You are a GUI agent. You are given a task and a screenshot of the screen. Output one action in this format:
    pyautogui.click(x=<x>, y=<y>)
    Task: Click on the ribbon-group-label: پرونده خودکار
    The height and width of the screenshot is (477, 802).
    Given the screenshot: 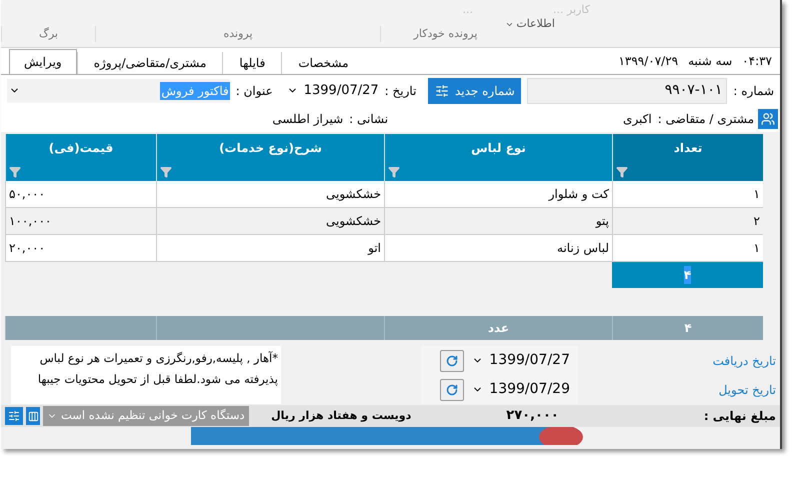 What is the action you would take?
    pyautogui.click(x=446, y=33)
    